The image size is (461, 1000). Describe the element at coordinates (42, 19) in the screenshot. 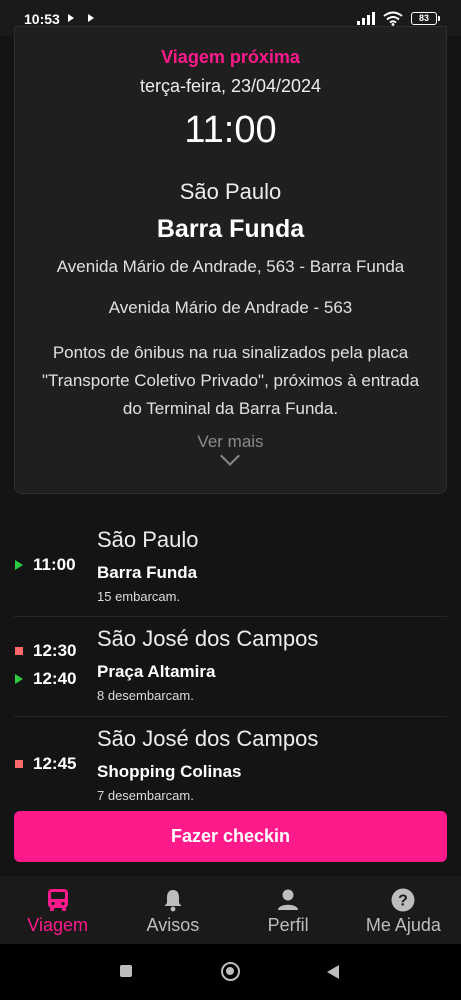

I see `status-time: 10:53` at that location.